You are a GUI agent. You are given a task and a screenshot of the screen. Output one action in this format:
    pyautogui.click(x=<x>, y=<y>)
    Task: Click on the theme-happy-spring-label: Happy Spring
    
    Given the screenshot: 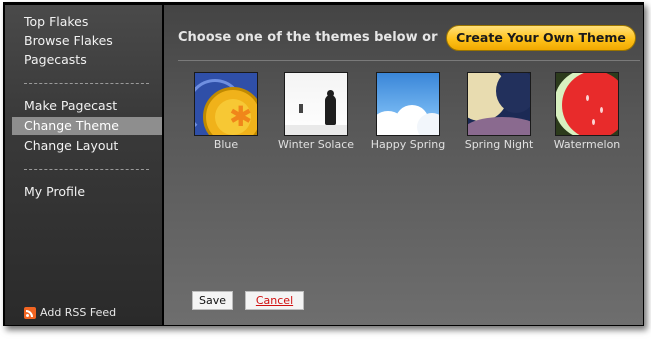 What is the action you would take?
    pyautogui.click(x=408, y=144)
    